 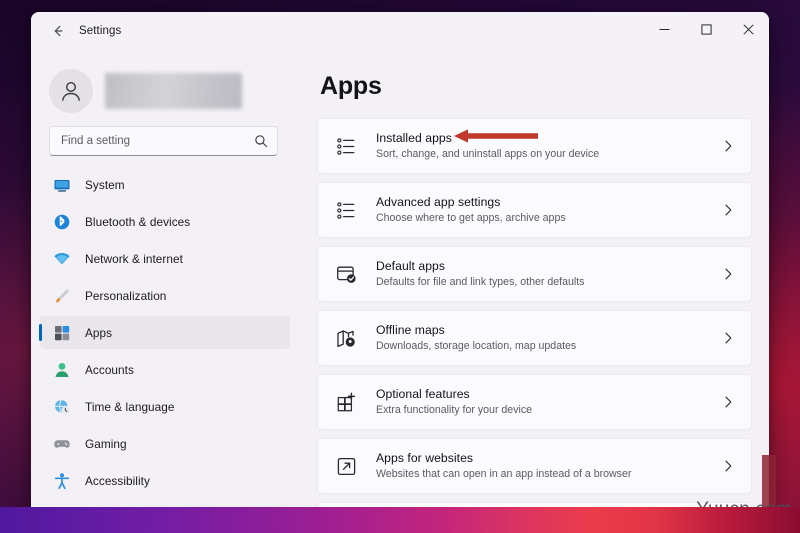 I want to click on sidebar-item-apps: Apps, so click(x=164, y=332).